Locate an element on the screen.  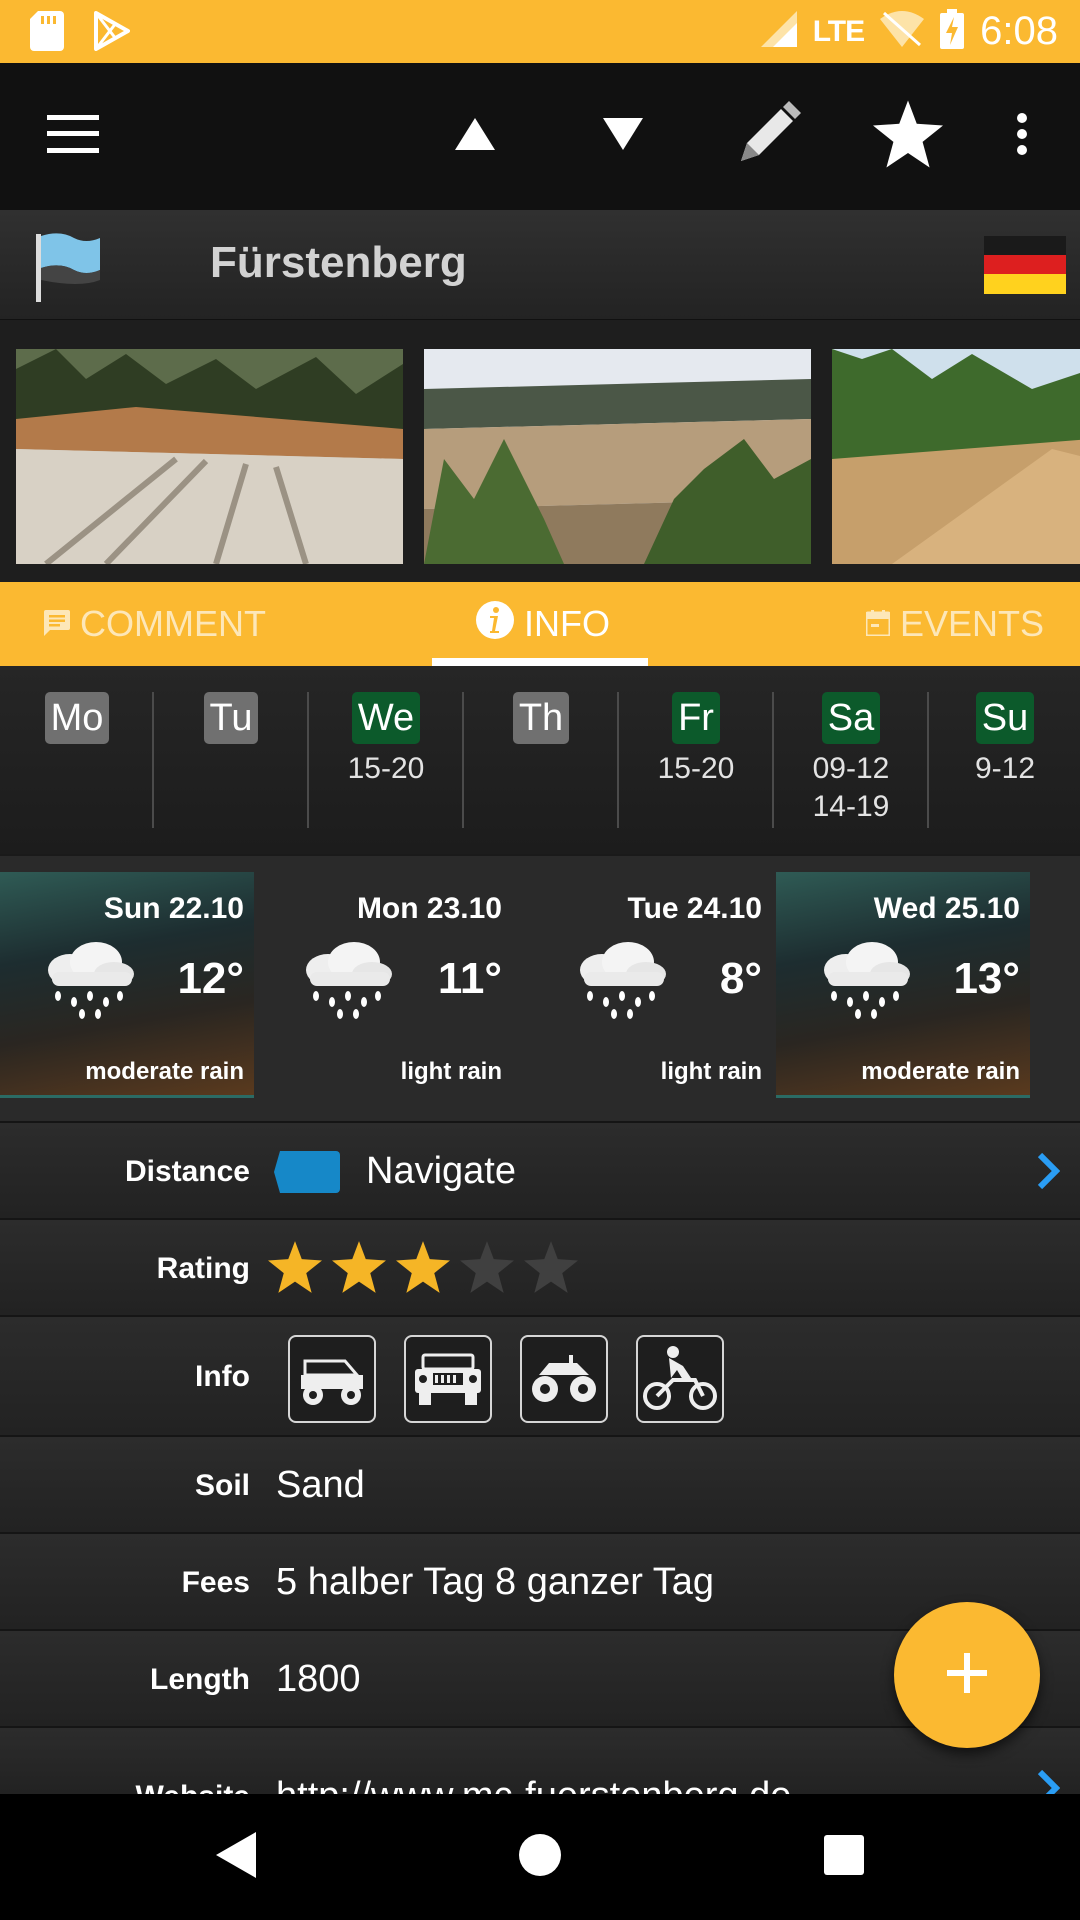
star-icon is located at coordinates (908, 136).